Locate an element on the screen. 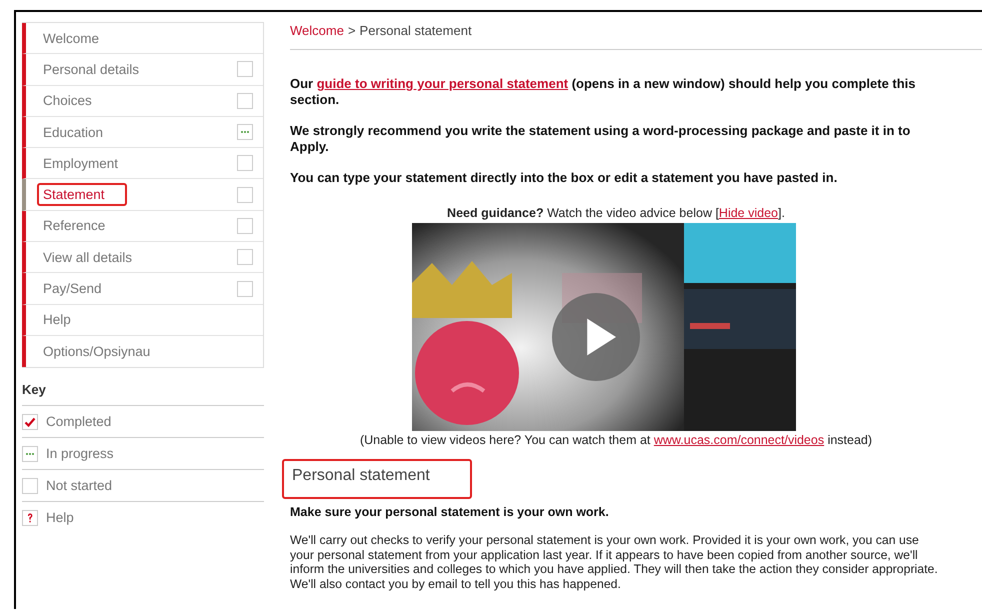 Image resolution: width=982 pixels, height=611 pixels. sidebar-item: Pay/Send is located at coordinates (142, 289).